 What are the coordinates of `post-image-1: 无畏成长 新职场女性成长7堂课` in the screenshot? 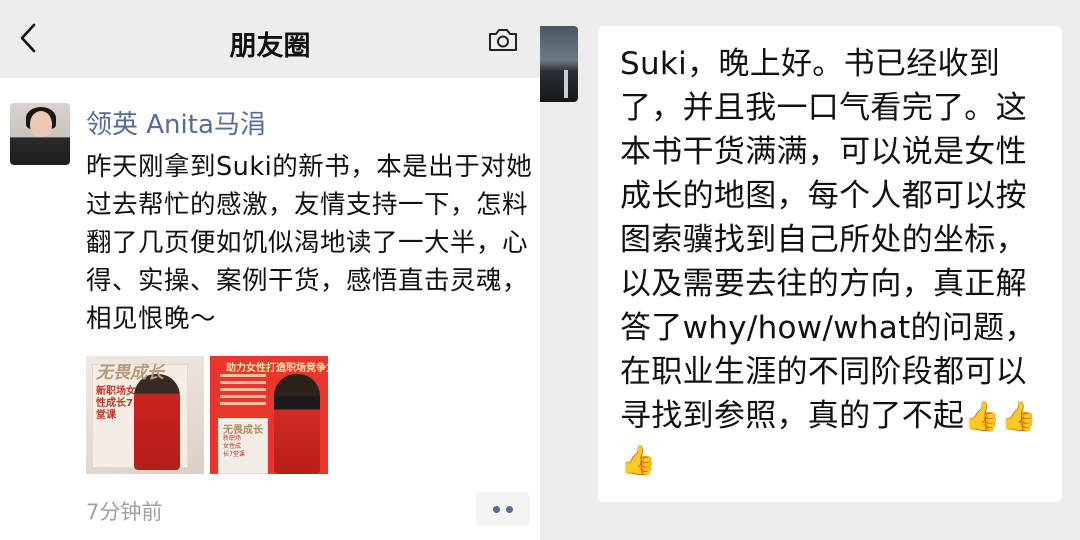 It's located at (145, 415).